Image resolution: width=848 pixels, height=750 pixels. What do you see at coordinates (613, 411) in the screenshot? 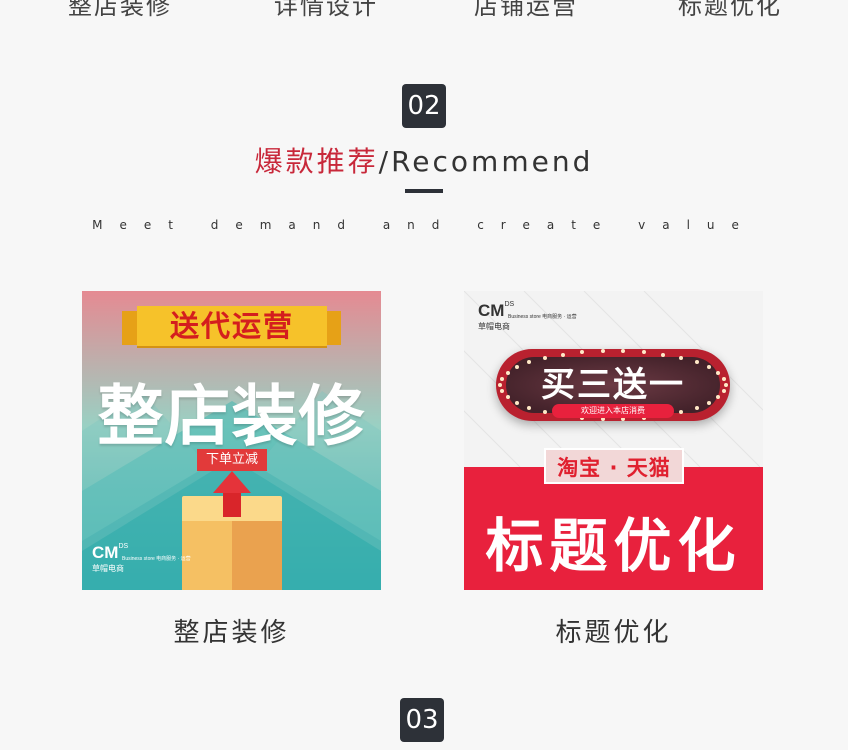
I see `sign-subtitle: 欢迎进入本店消费` at bounding box center [613, 411].